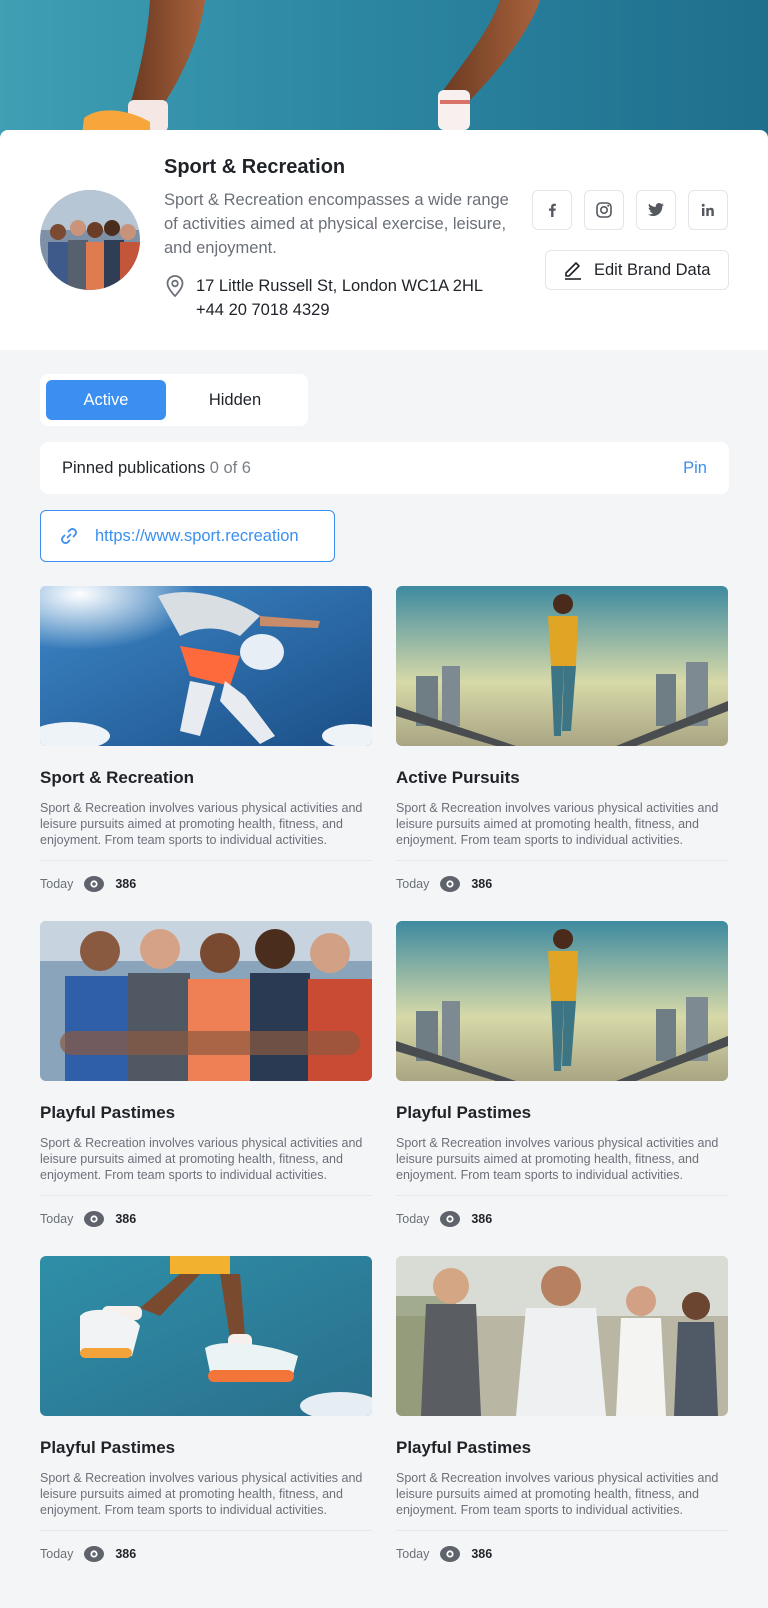 The image size is (768, 1608). I want to click on linkedin-button, so click(708, 210).